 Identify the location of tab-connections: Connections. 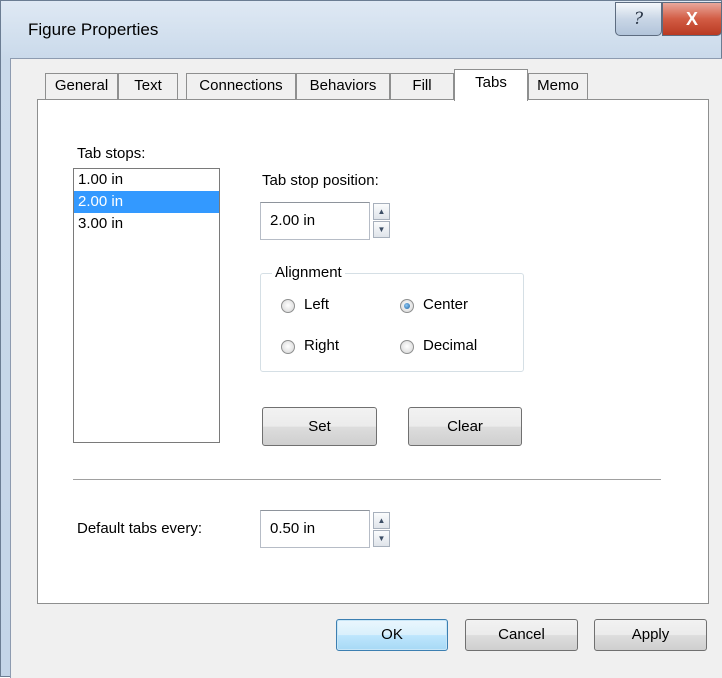
(241, 86).